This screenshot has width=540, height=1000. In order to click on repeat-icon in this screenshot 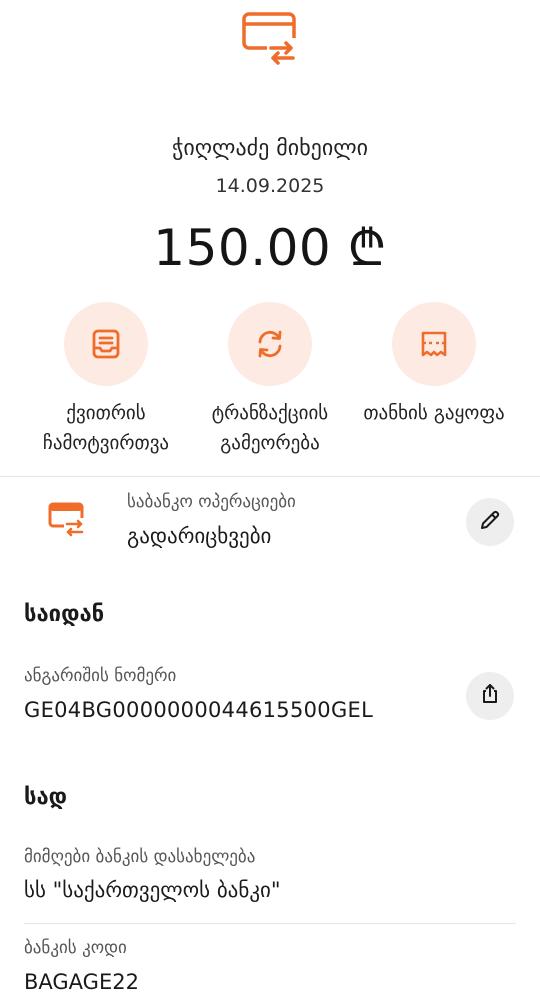, I will do `click(270, 344)`.